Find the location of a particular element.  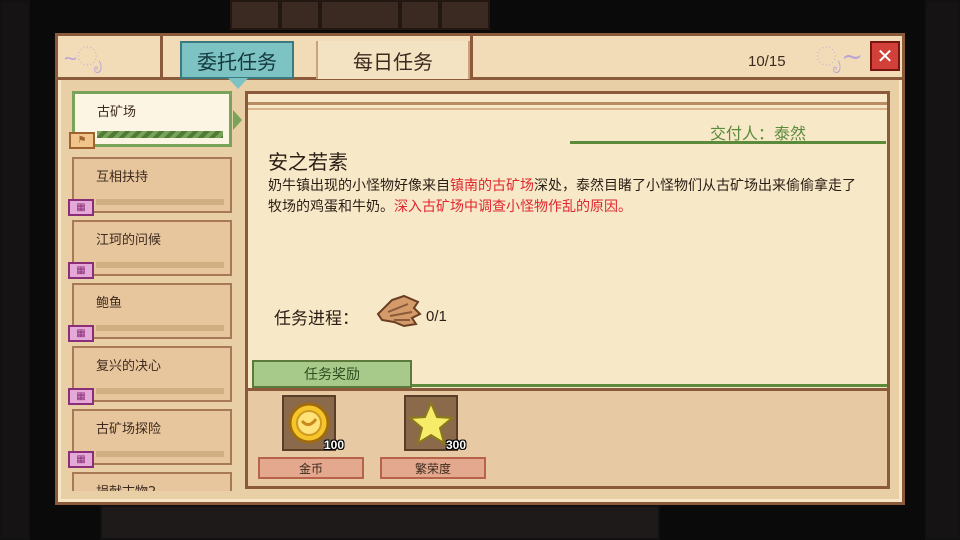

close-icon: ✕ is located at coordinates (885, 56).